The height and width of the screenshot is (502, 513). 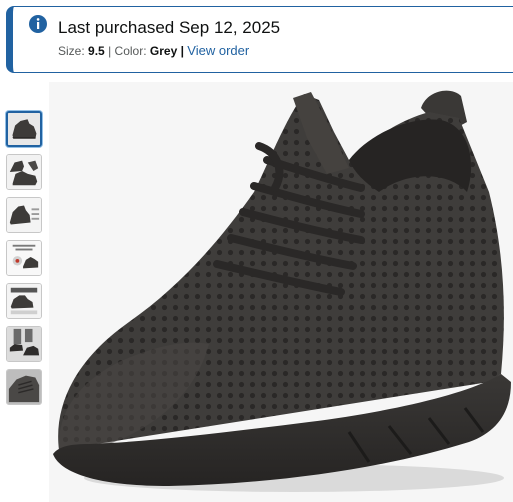 I want to click on size-value: 9.5, so click(x=96, y=51).